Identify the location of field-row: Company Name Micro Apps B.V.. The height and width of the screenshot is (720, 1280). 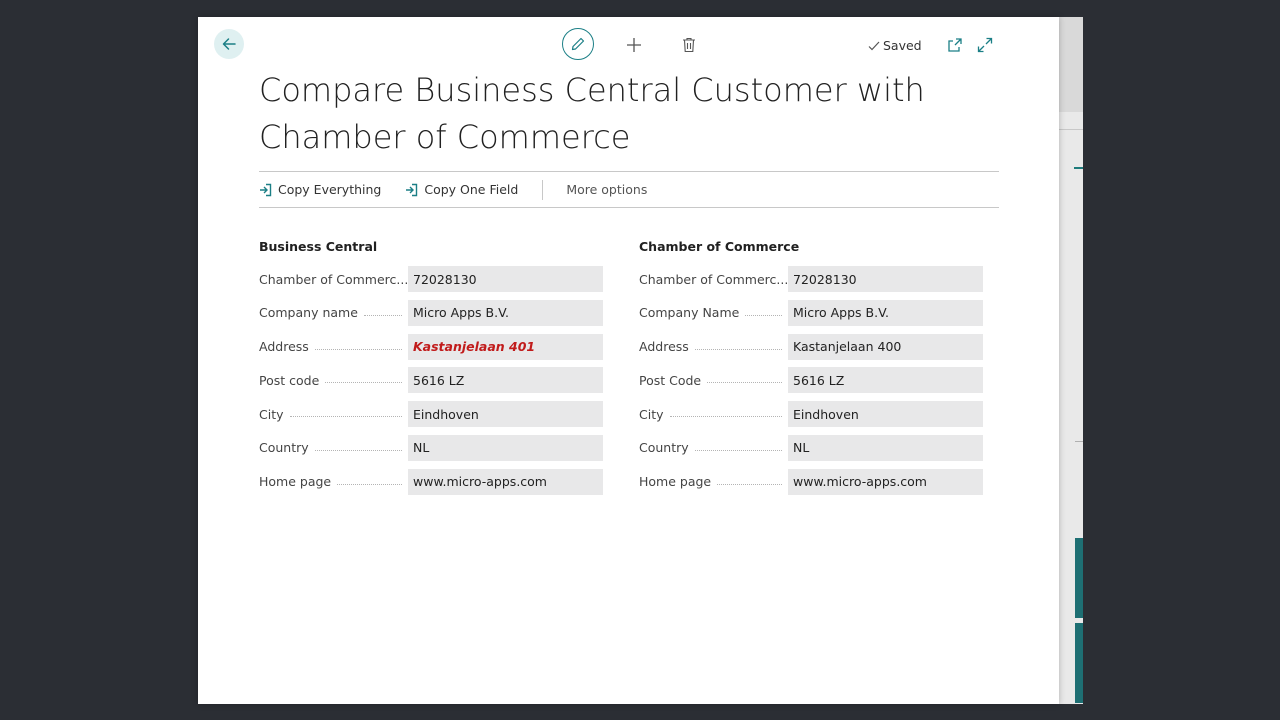
(812, 312).